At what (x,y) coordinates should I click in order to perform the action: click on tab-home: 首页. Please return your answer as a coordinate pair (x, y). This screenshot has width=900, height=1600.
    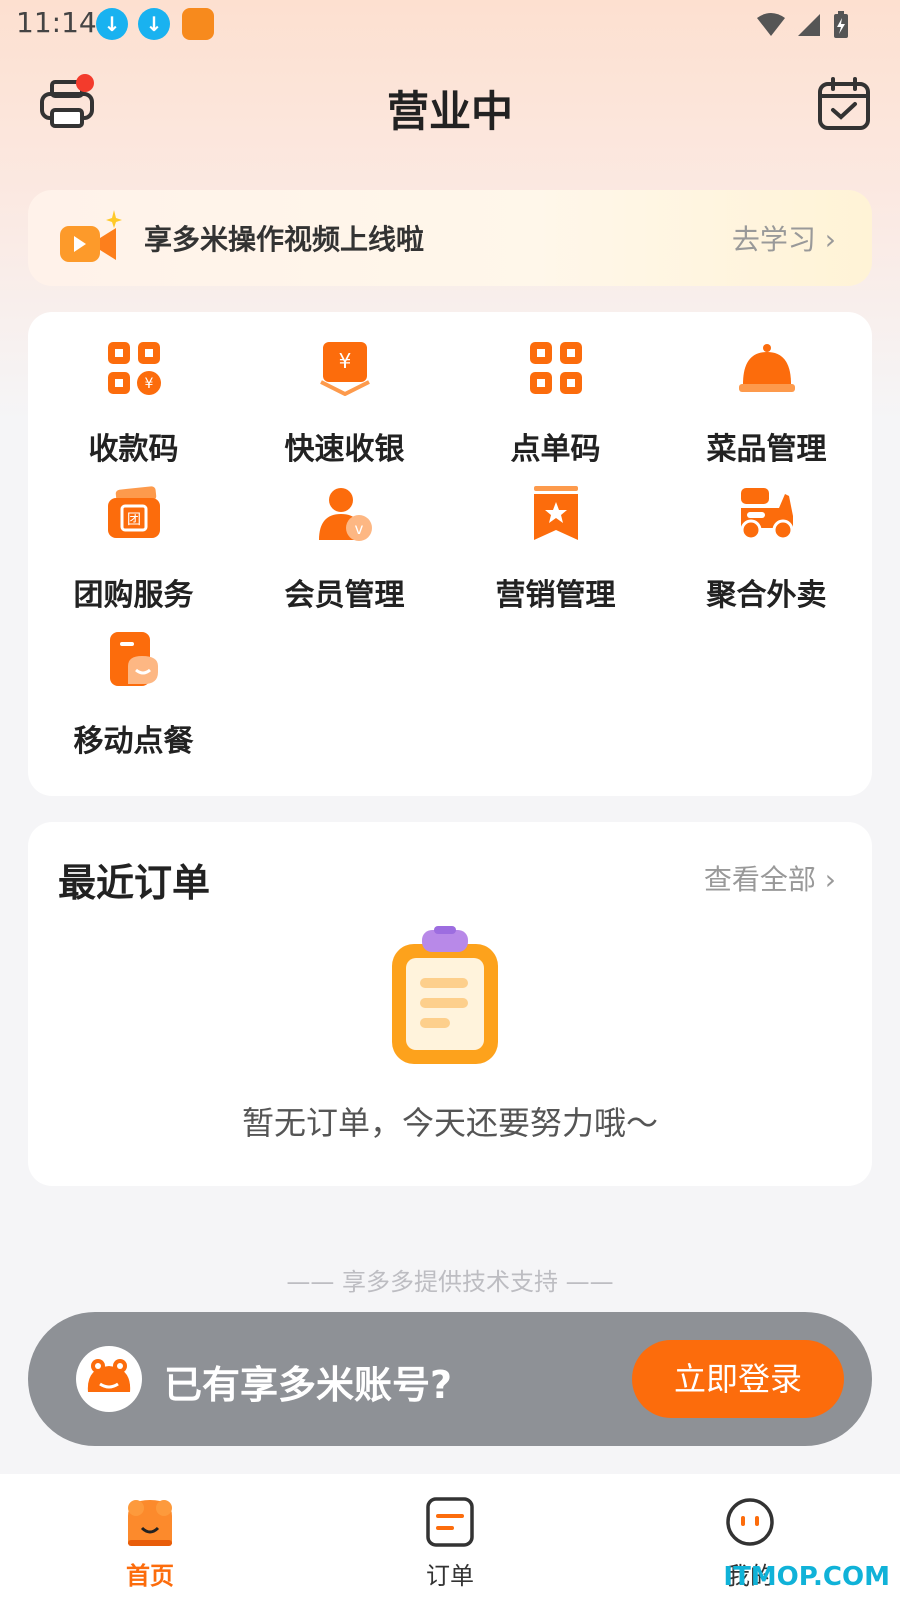
    Looking at the image, I should click on (150, 1537).